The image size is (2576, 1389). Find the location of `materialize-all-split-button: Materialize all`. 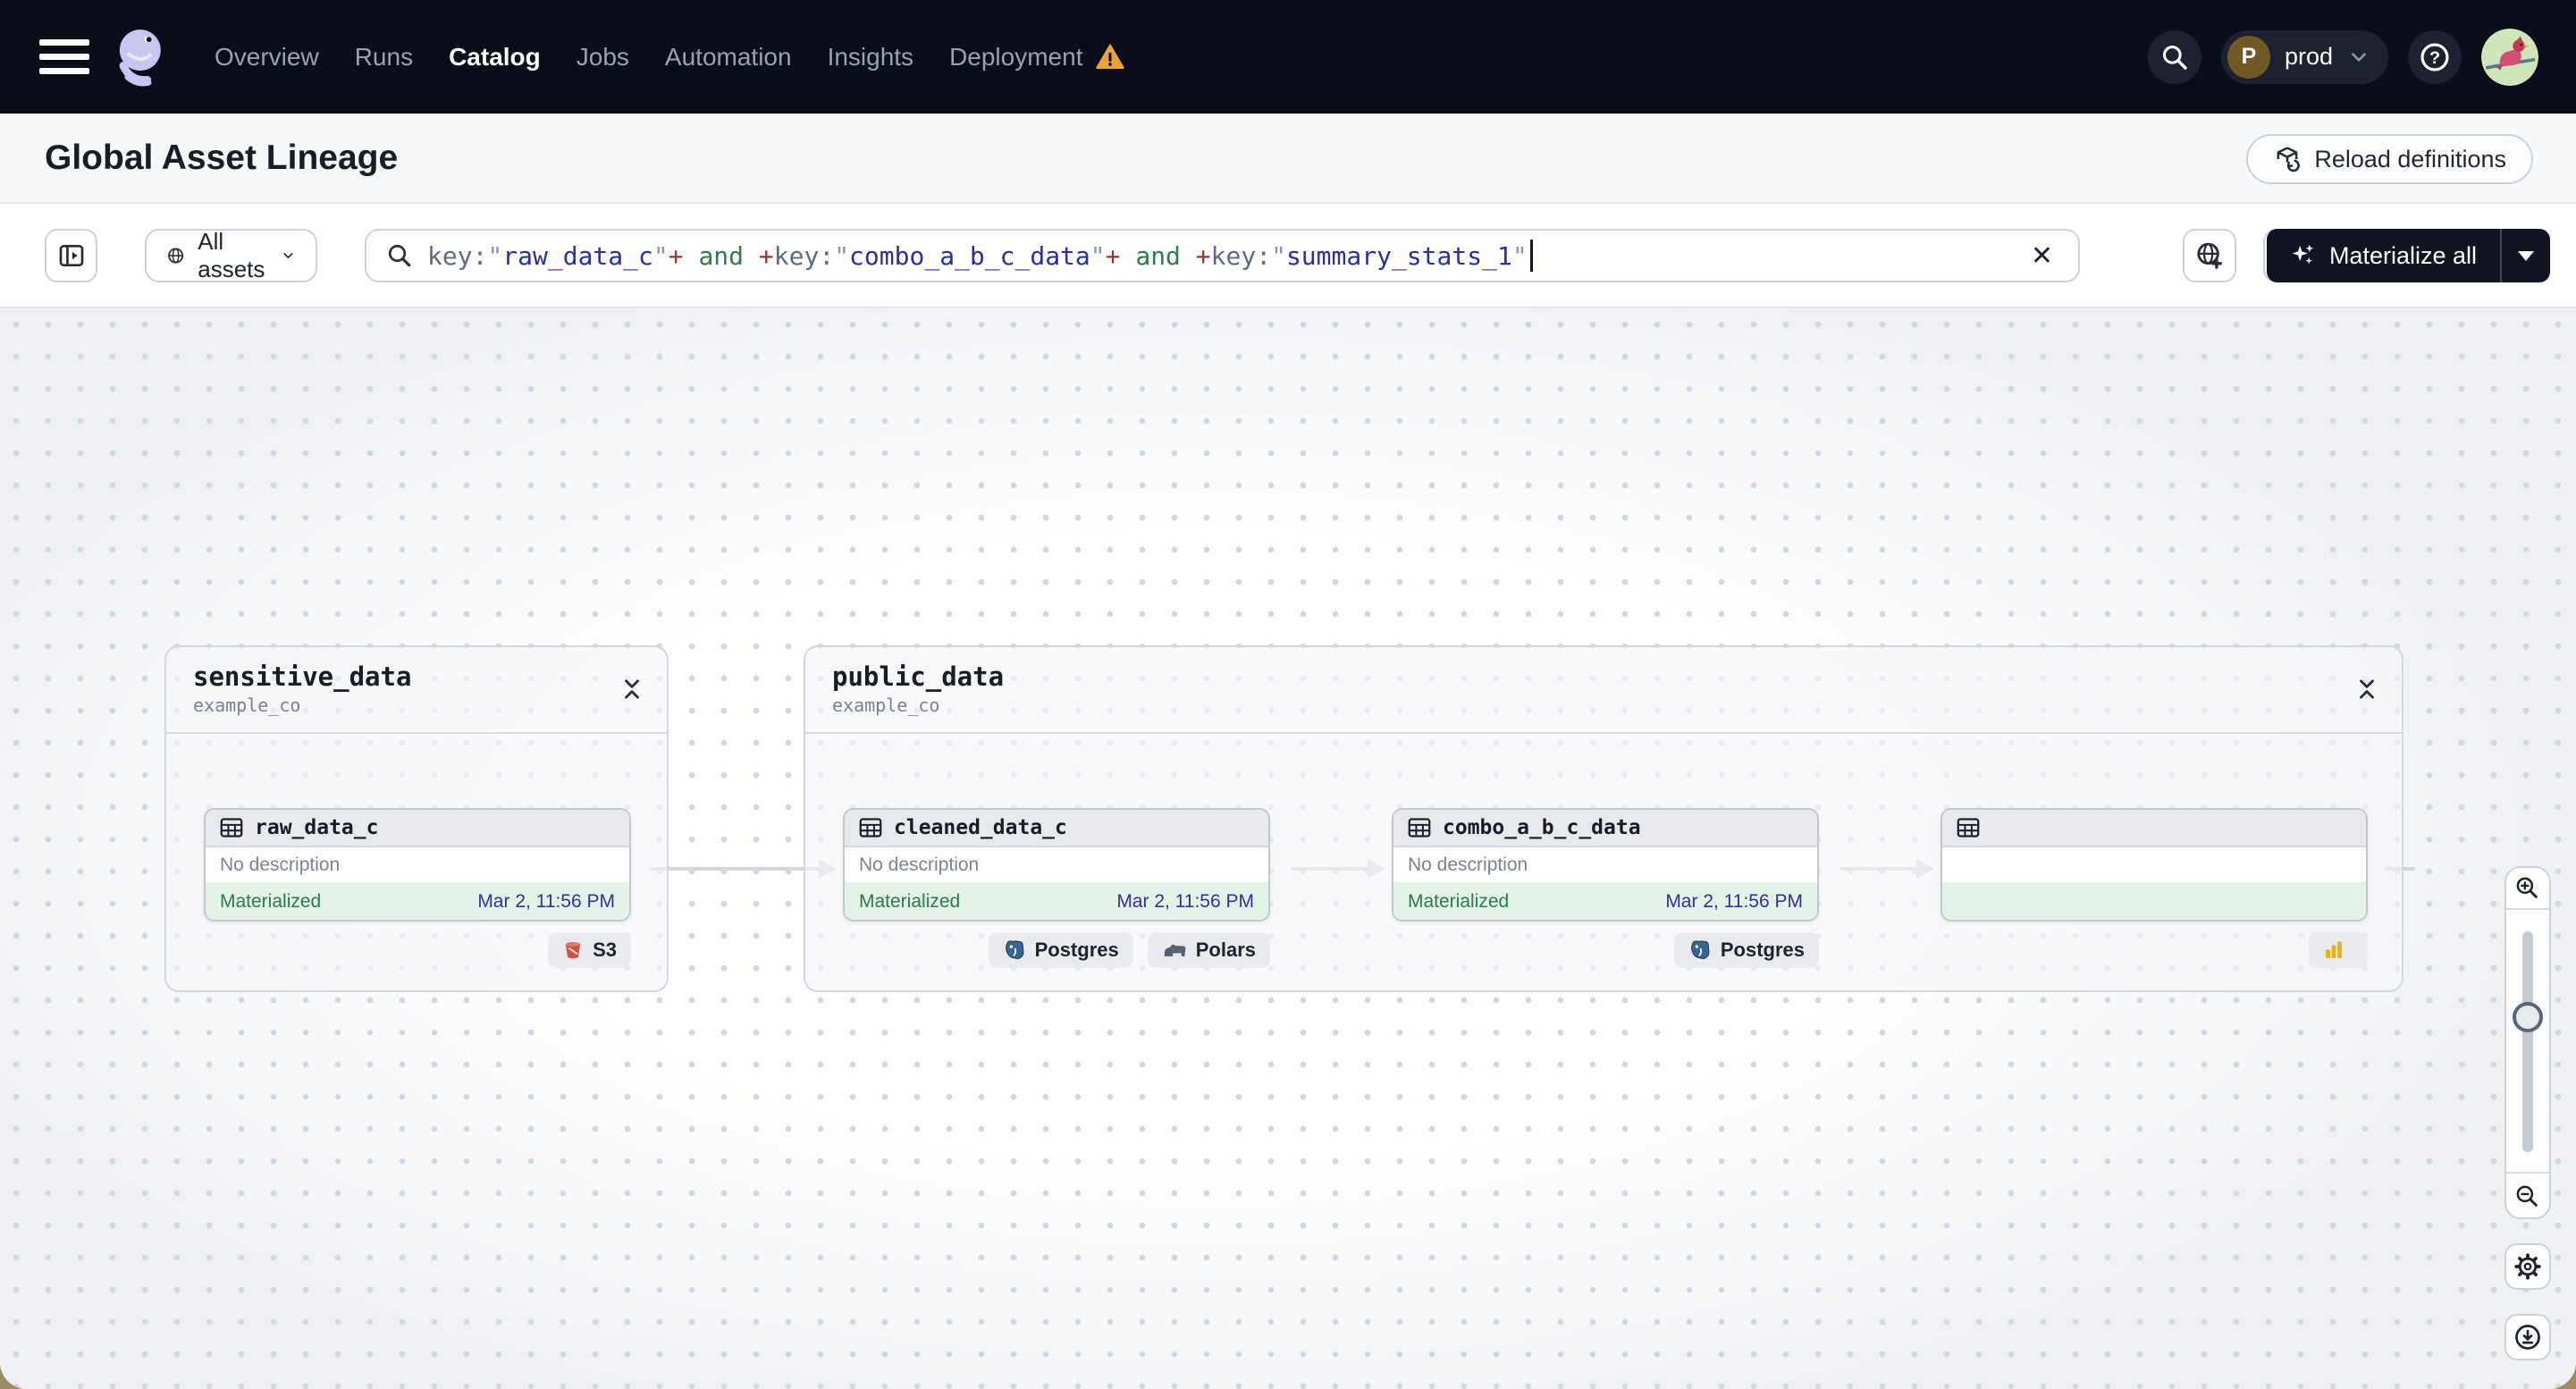

materialize-all-split-button: Materialize all is located at coordinates (2408, 255).